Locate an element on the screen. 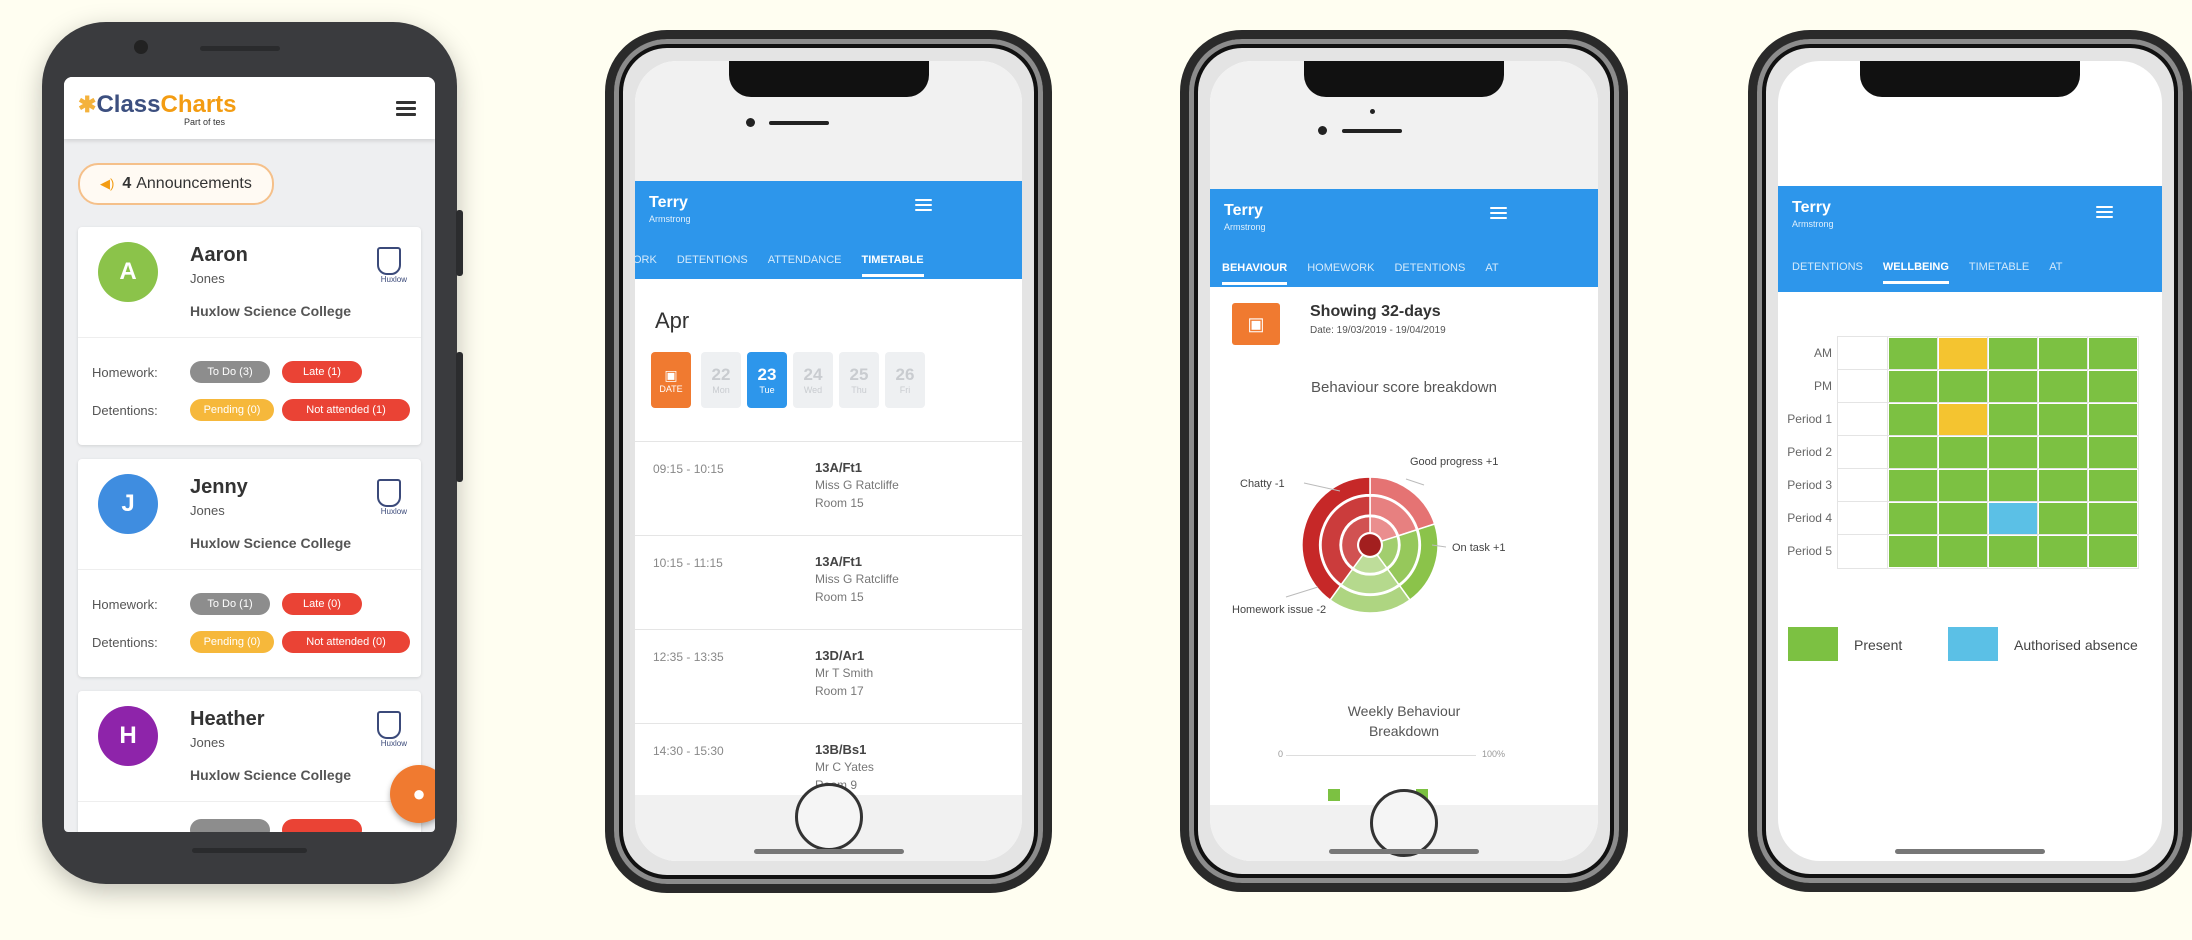 The image size is (2192, 940). day-thu: 25 Thu is located at coordinates (859, 380).